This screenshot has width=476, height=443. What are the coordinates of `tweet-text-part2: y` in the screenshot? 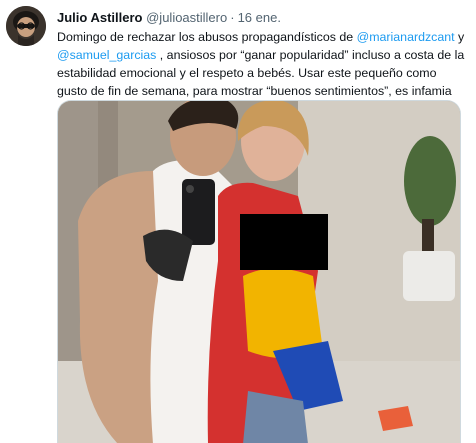 It's located at (459, 37).